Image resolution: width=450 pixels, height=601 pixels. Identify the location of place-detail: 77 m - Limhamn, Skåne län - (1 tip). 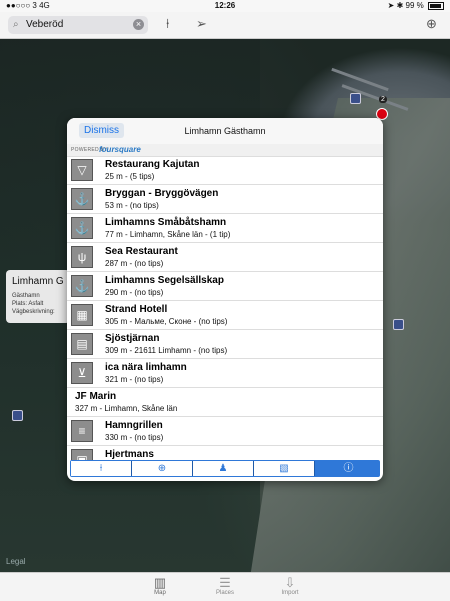
(168, 234).